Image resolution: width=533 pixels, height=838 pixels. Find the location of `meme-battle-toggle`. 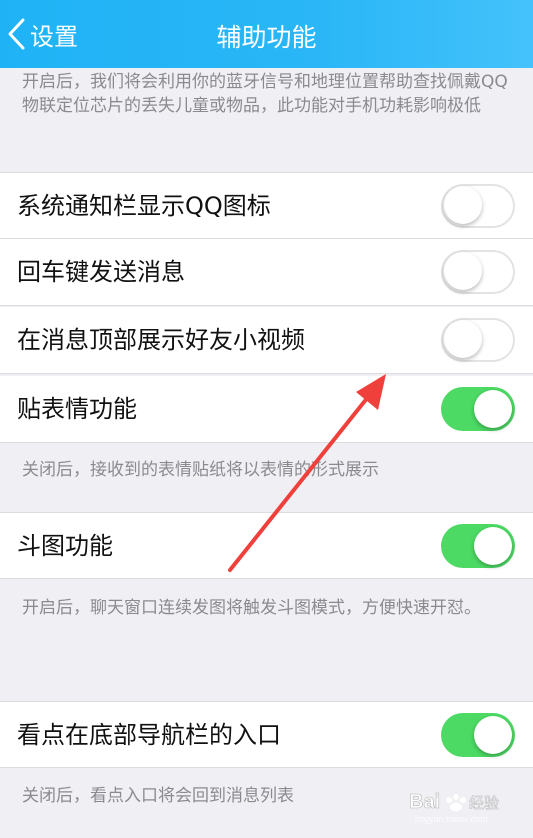

meme-battle-toggle is located at coordinates (478, 546).